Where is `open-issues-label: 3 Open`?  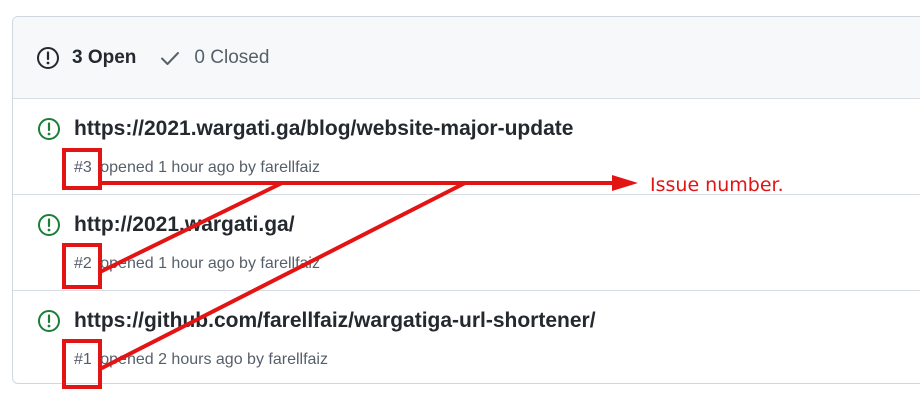 open-issues-label: 3 Open is located at coordinates (104, 57).